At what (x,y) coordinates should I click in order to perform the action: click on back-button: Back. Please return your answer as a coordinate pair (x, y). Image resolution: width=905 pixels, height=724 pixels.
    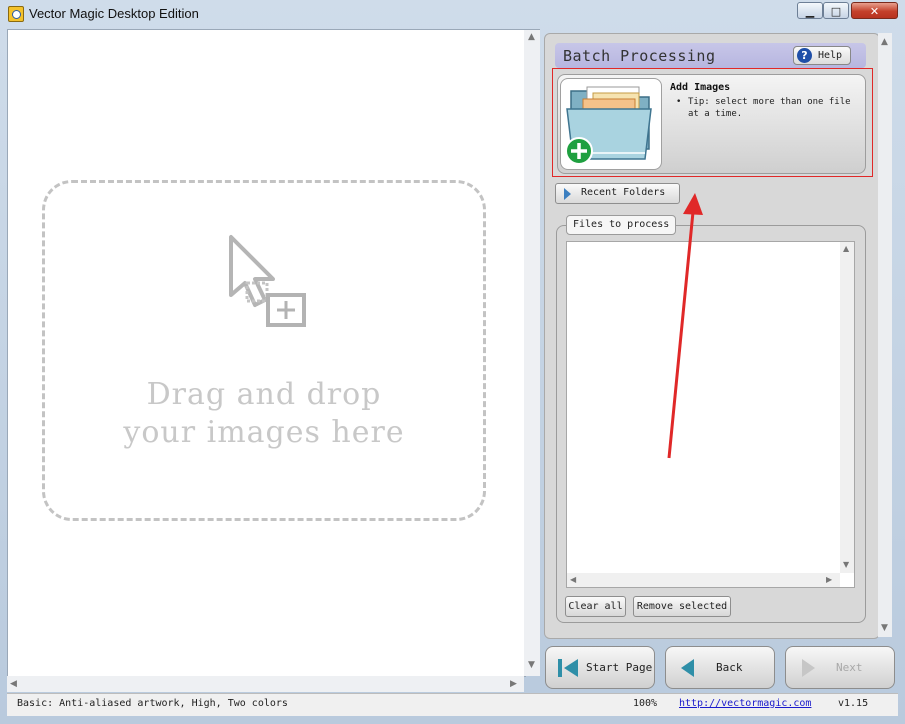
    Looking at the image, I should click on (720, 667).